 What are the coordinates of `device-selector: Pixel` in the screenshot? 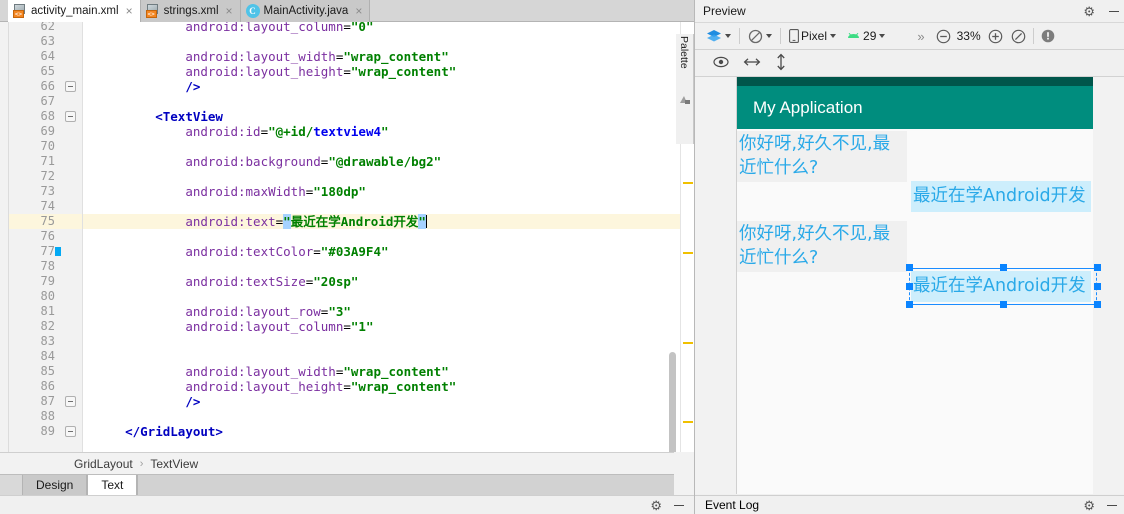 It's located at (812, 36).